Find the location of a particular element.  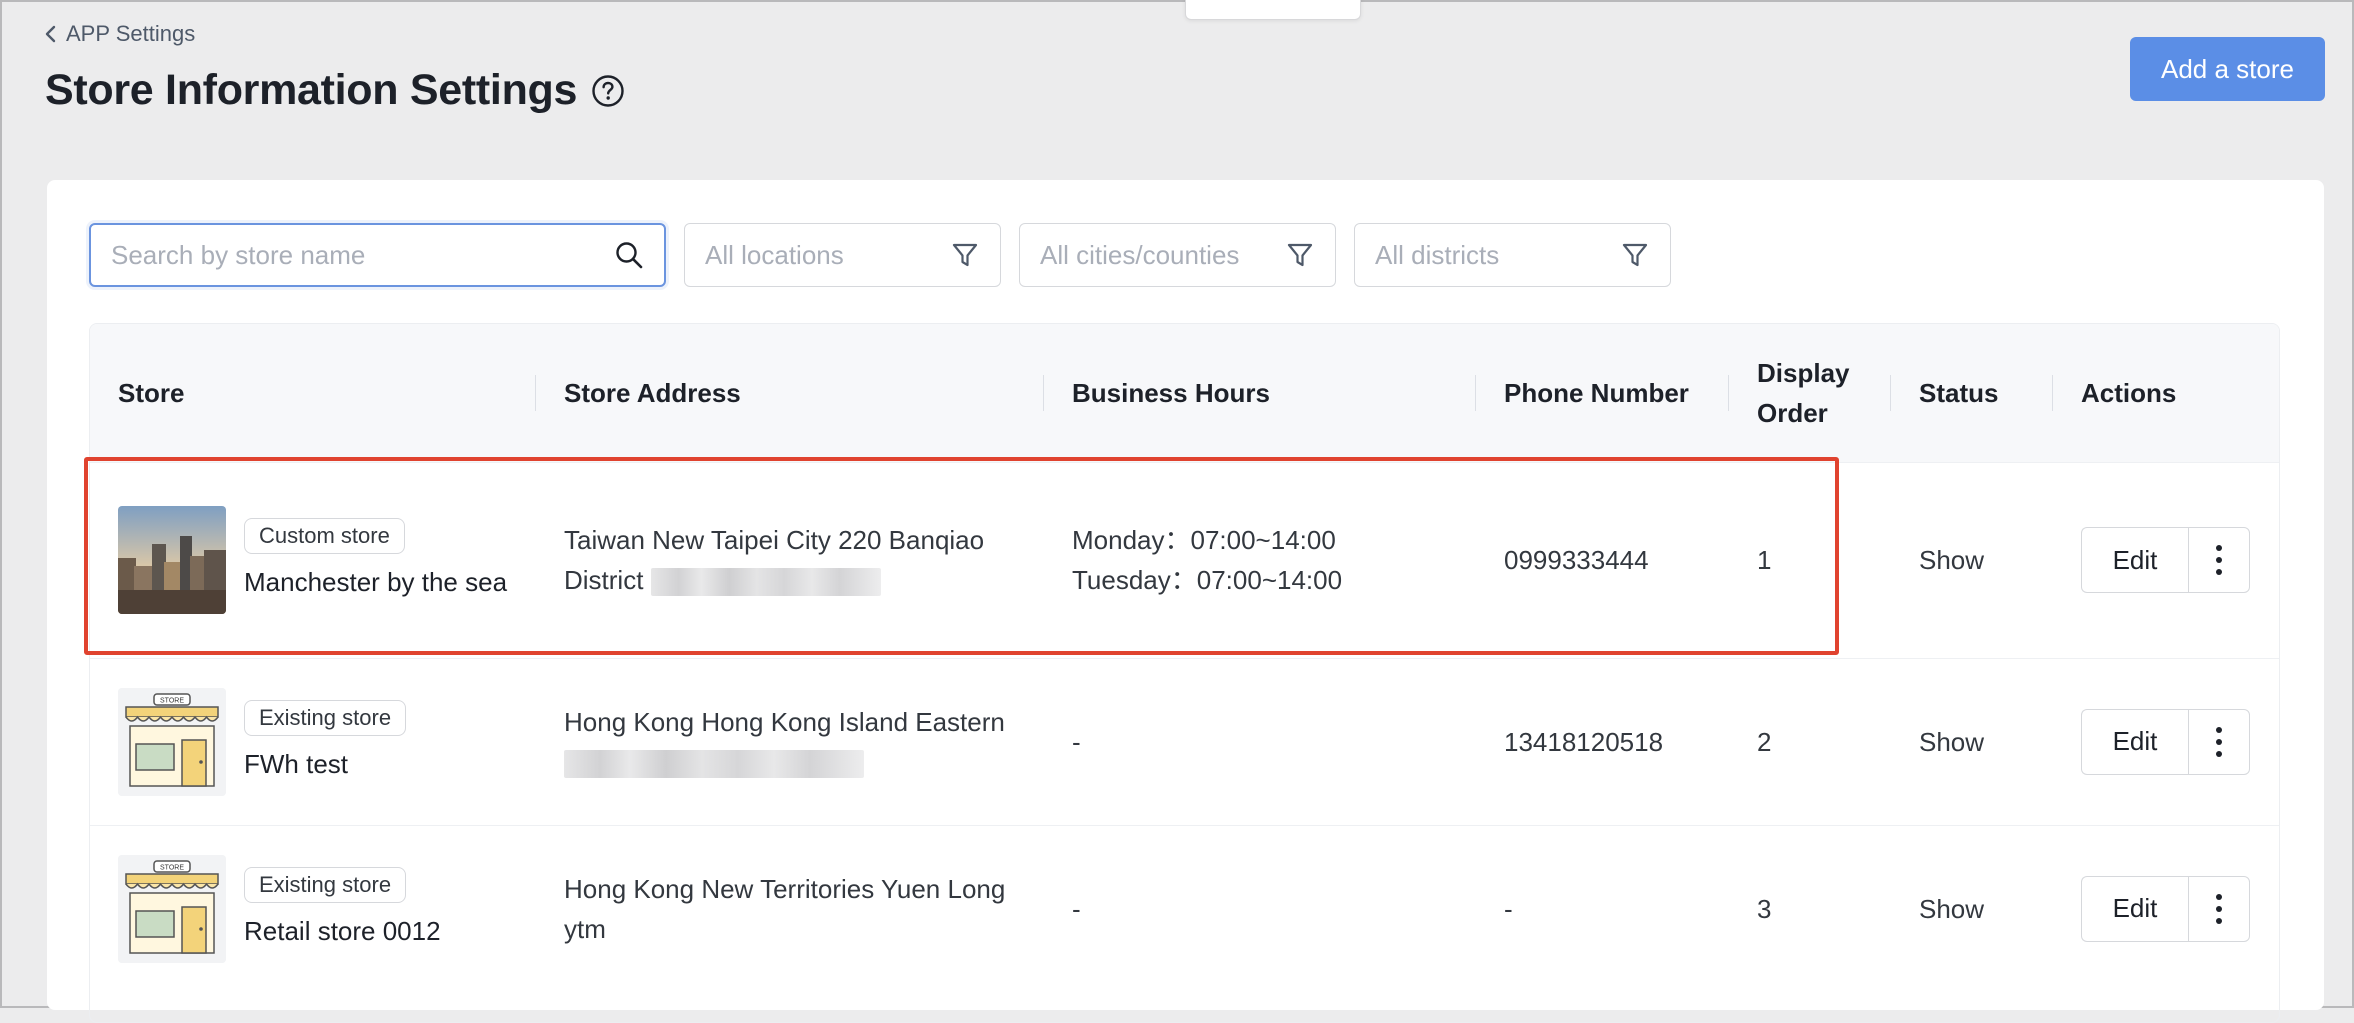

store-thumbnail is located at coordinates (172, 560).